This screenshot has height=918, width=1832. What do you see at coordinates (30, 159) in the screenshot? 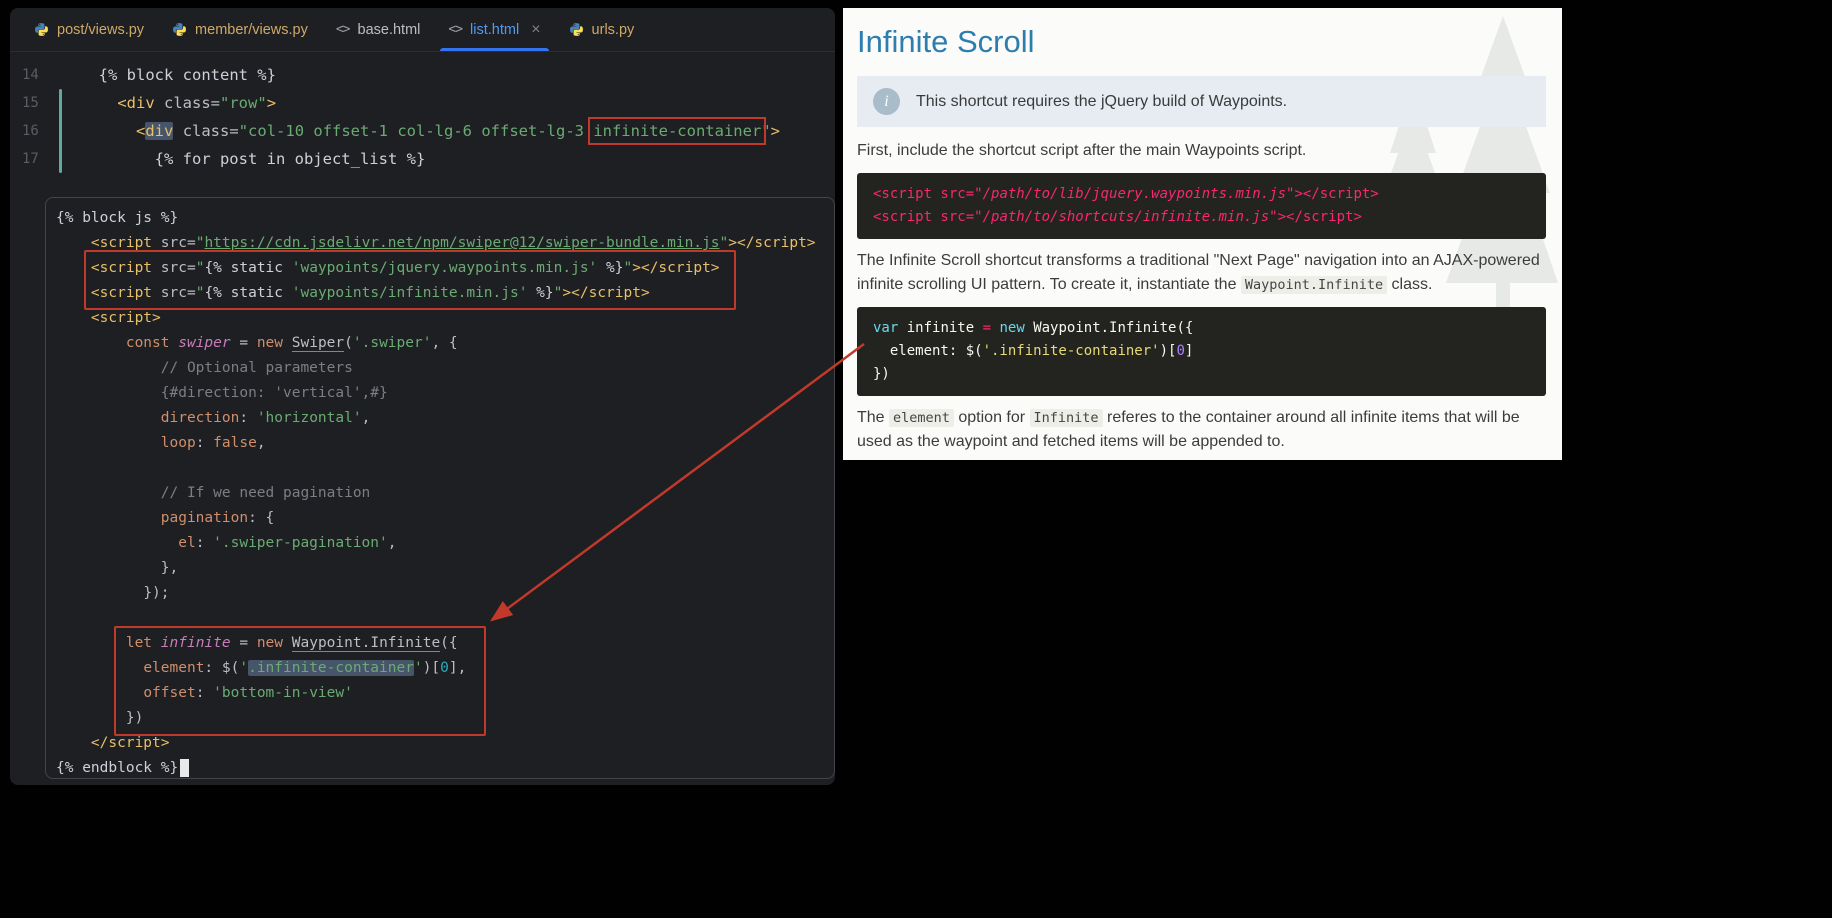
I see `line-number: 17` at bounding box center [30, 159].